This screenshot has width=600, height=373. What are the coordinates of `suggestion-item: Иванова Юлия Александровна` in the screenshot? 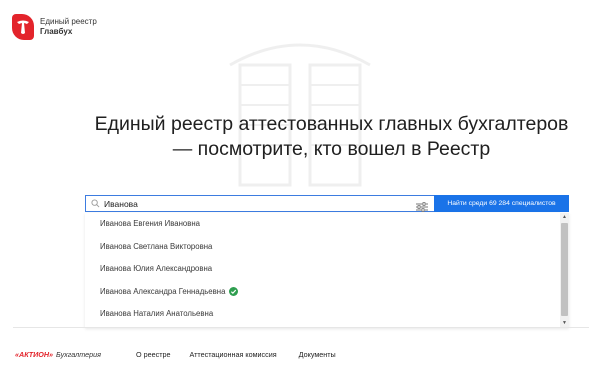 It's located at (327, 269).